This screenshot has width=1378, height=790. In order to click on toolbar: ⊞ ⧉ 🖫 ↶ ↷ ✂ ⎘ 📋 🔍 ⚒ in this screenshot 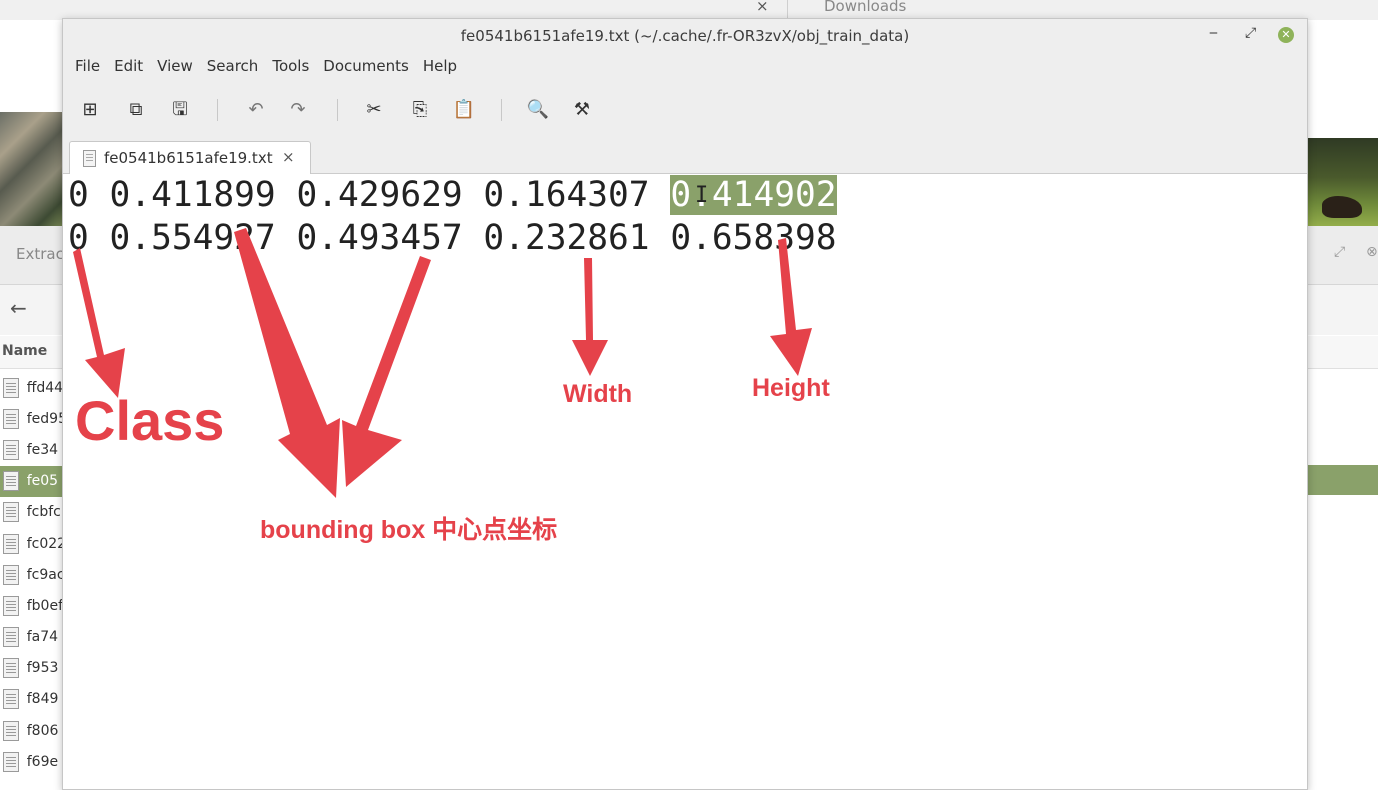, I will do `click(685, 110)`.